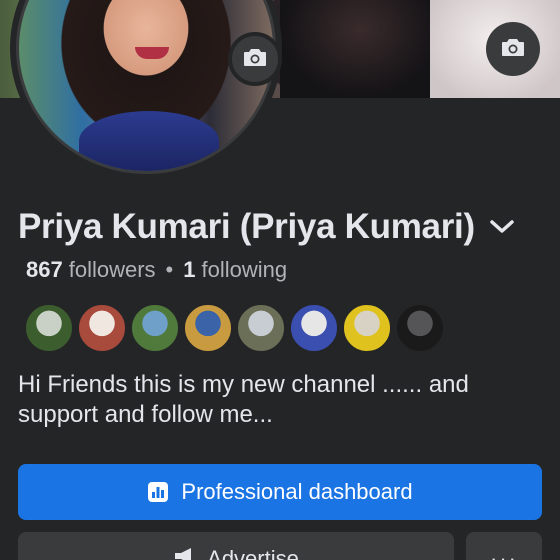  I want to click on followers-link: 867 followers, so click(91, 270).